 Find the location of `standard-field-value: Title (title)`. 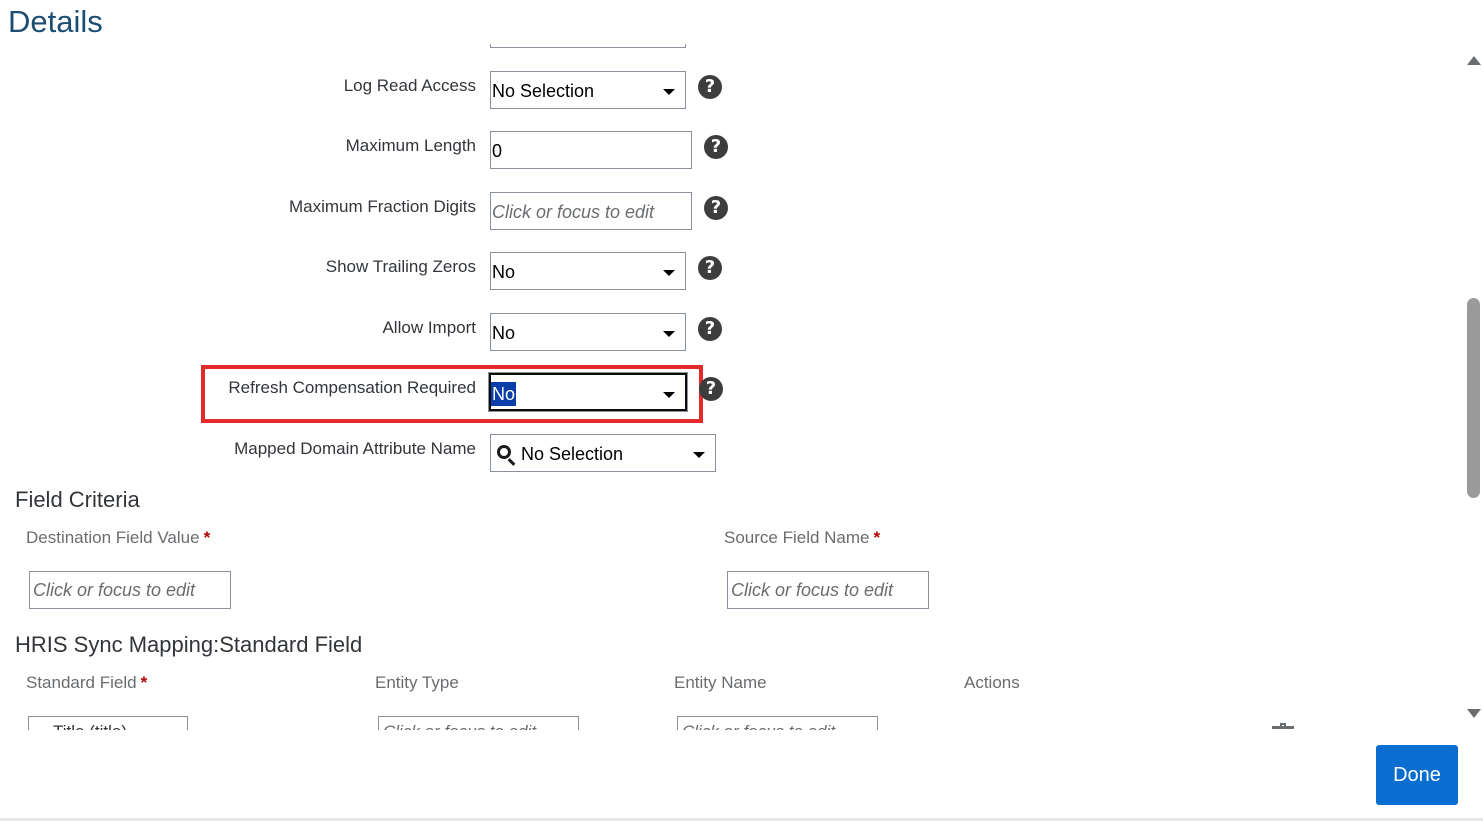

standard-field-value: Title (title) is located at coordinates (90, 726).